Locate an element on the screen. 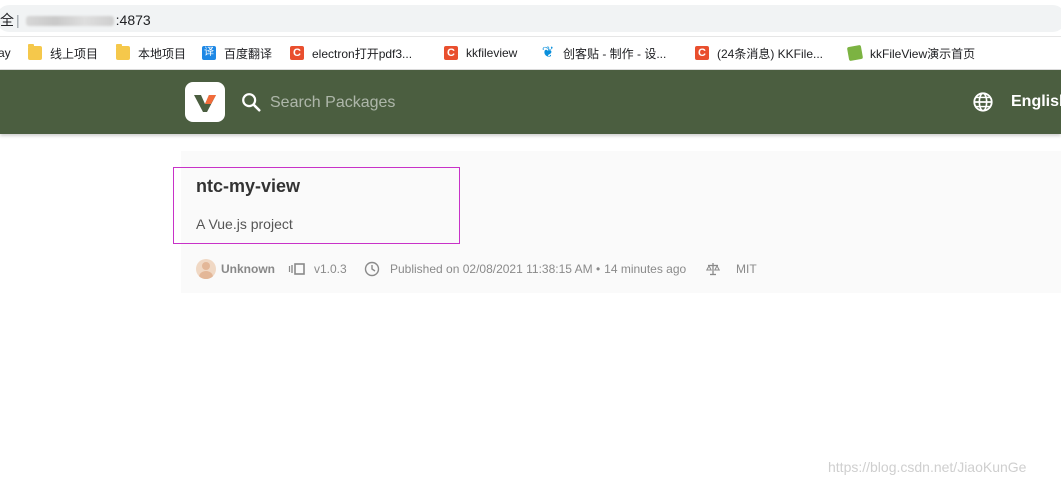 Image resolution: width=1061 pixels, height=486 pixels. address-suffix: :4873 is located at coordinates (133, 20).